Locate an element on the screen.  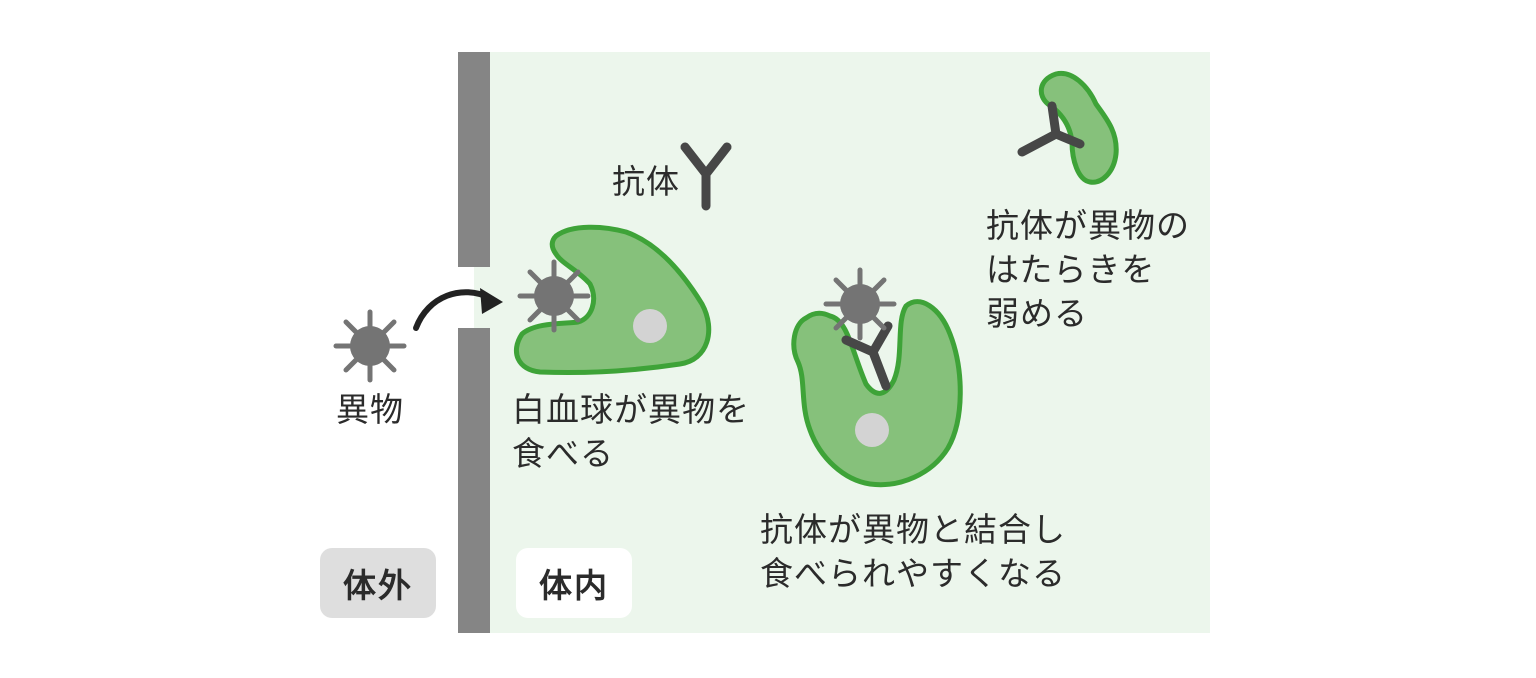
caption-line: 抗体が異物の is located at coordinates (1088, 225).